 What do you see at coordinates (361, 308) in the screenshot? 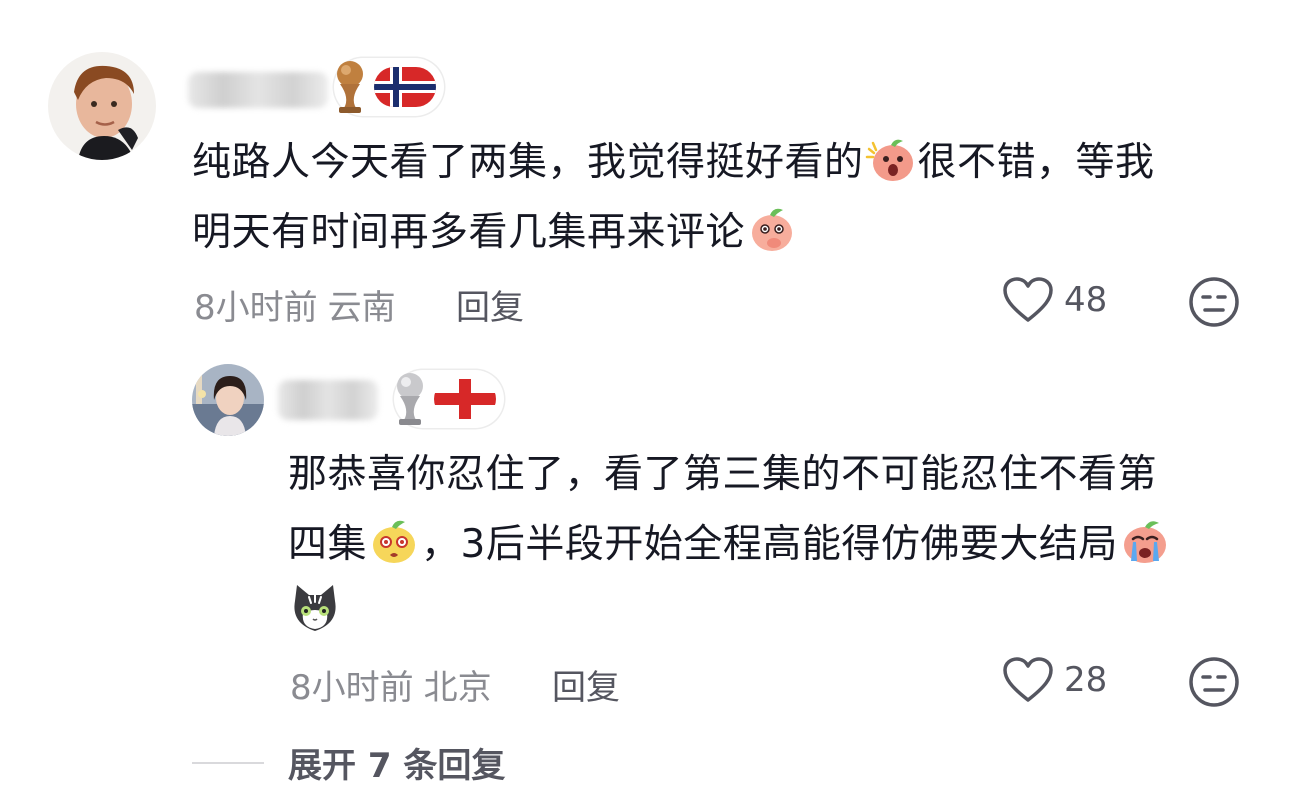
I see `comment-location: 云南` at bounding box center [361, 308].